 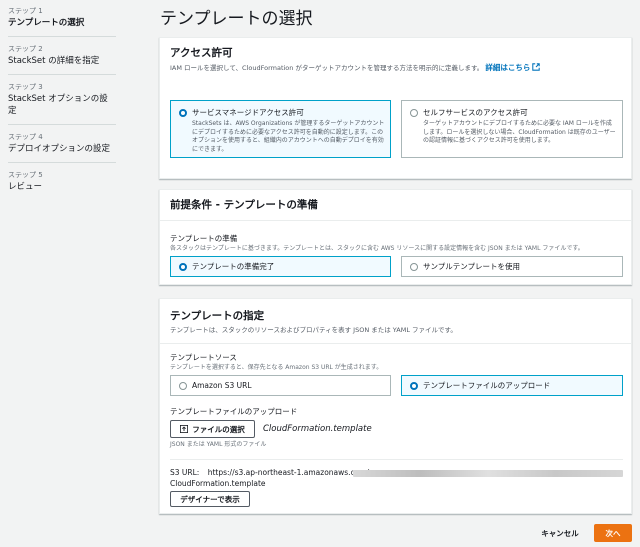 What do you see at coordinates (244, 205) in the screenshot?
I see `panel-title: 前提条件 - テンプレートの準備` at bounding box center [244, 205].